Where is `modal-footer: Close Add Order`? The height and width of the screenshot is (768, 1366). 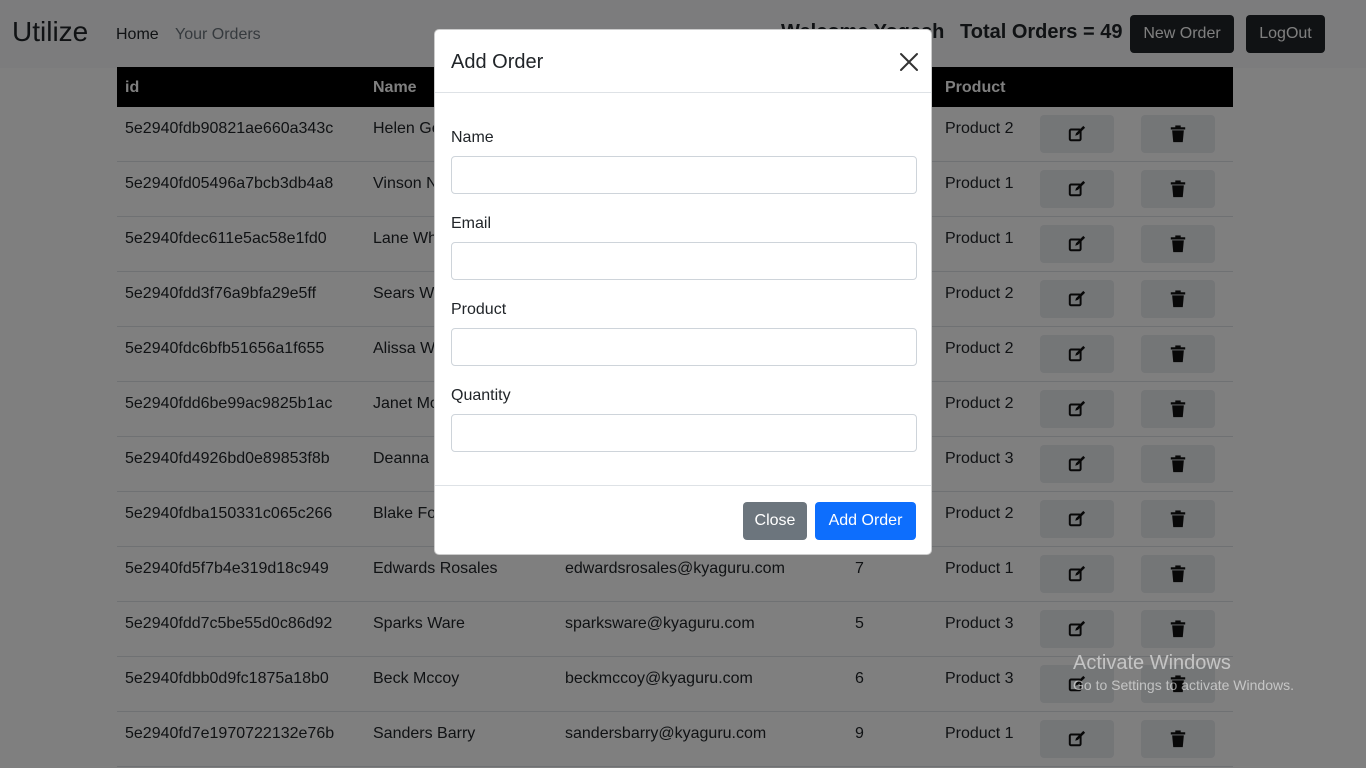 modal-footer: Close Add Order is located at coordinates (683, 520).